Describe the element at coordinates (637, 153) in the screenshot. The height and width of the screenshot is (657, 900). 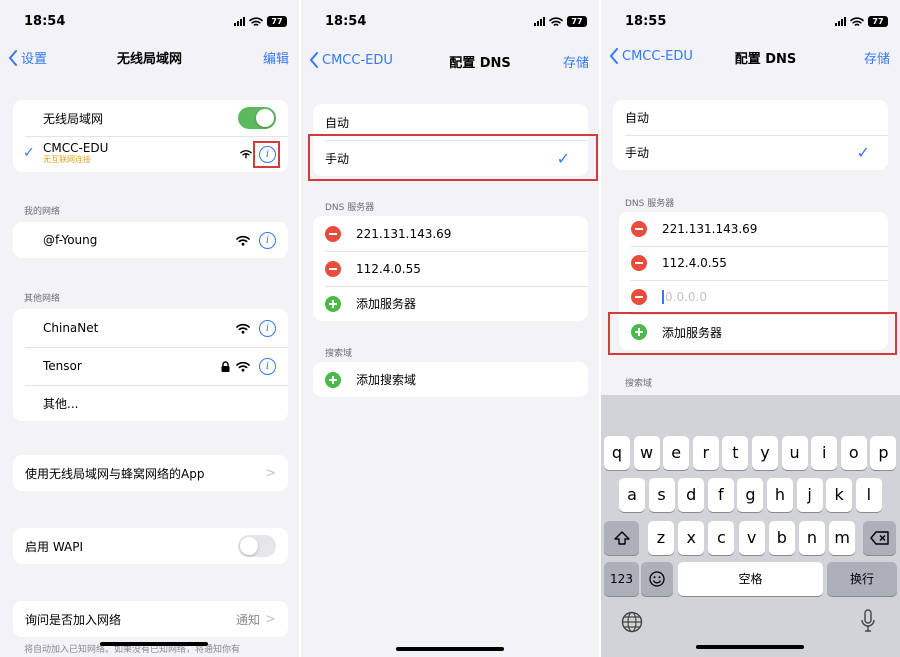
I see `mode-manual-label: 手动` at that location.